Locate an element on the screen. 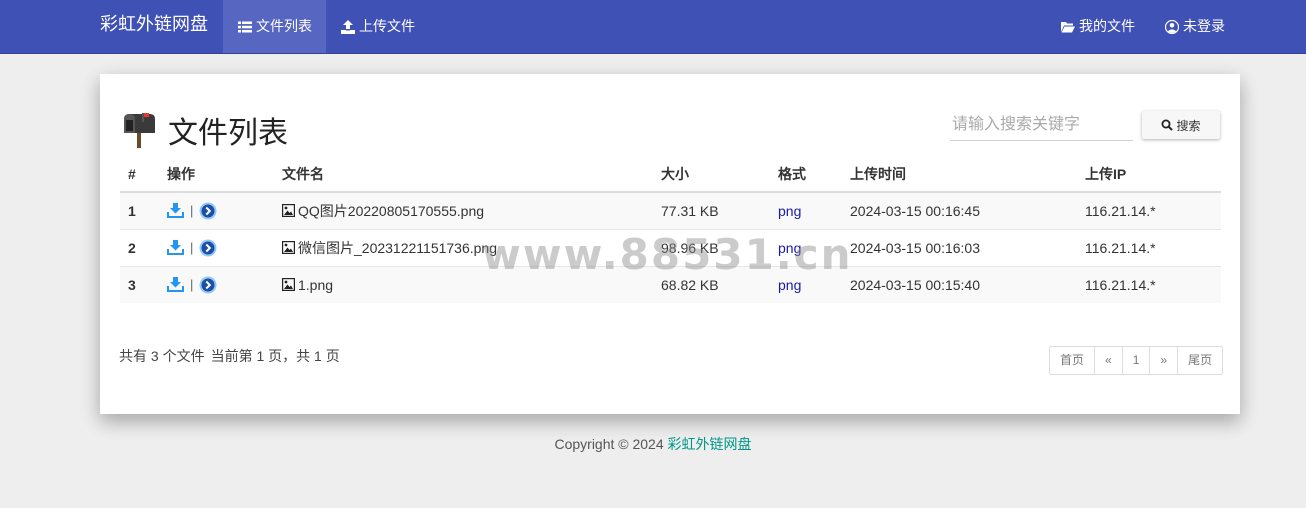 The height and width of the screenshot is (508, 1306). nav-file-list: 文件列表 is located at coordinates (274, 26).